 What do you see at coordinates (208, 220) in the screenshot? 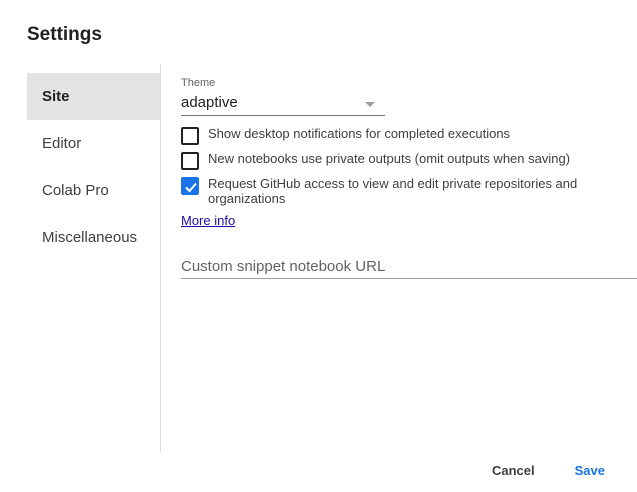
I see `more-info-link: More info` at bounding box center [208, 220].